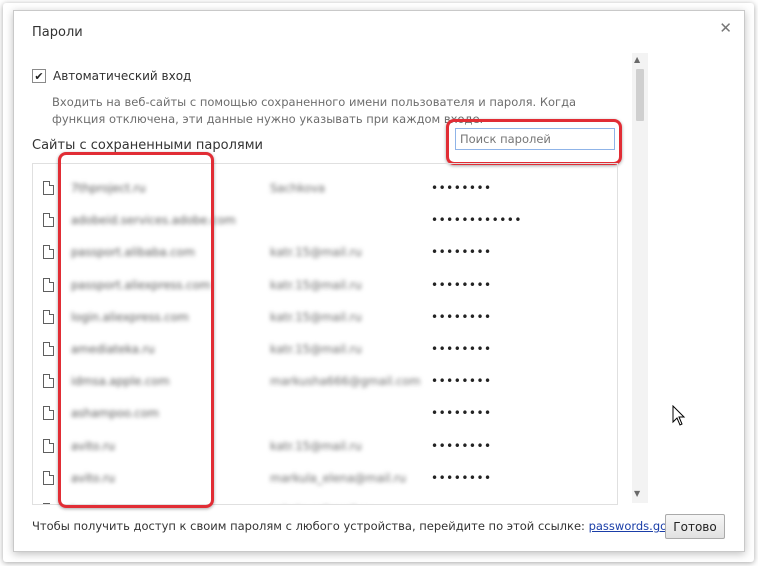 This screenshot has width=758, height=566. Describe the element at coordinates (640, 95) in the screenshot. I see `scrollbar-thumb` at that location.